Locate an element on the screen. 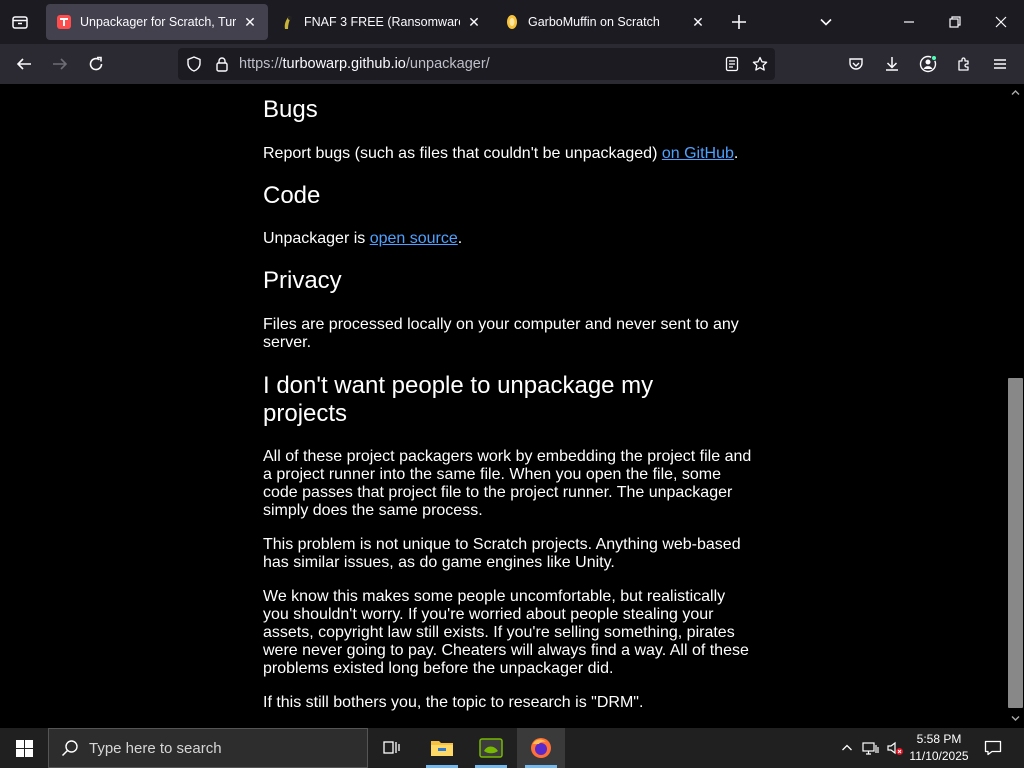 Image resolution: width=1024 pixels, height=768 pixels. section-heading-code: Code is located at coordinates (292, 195).